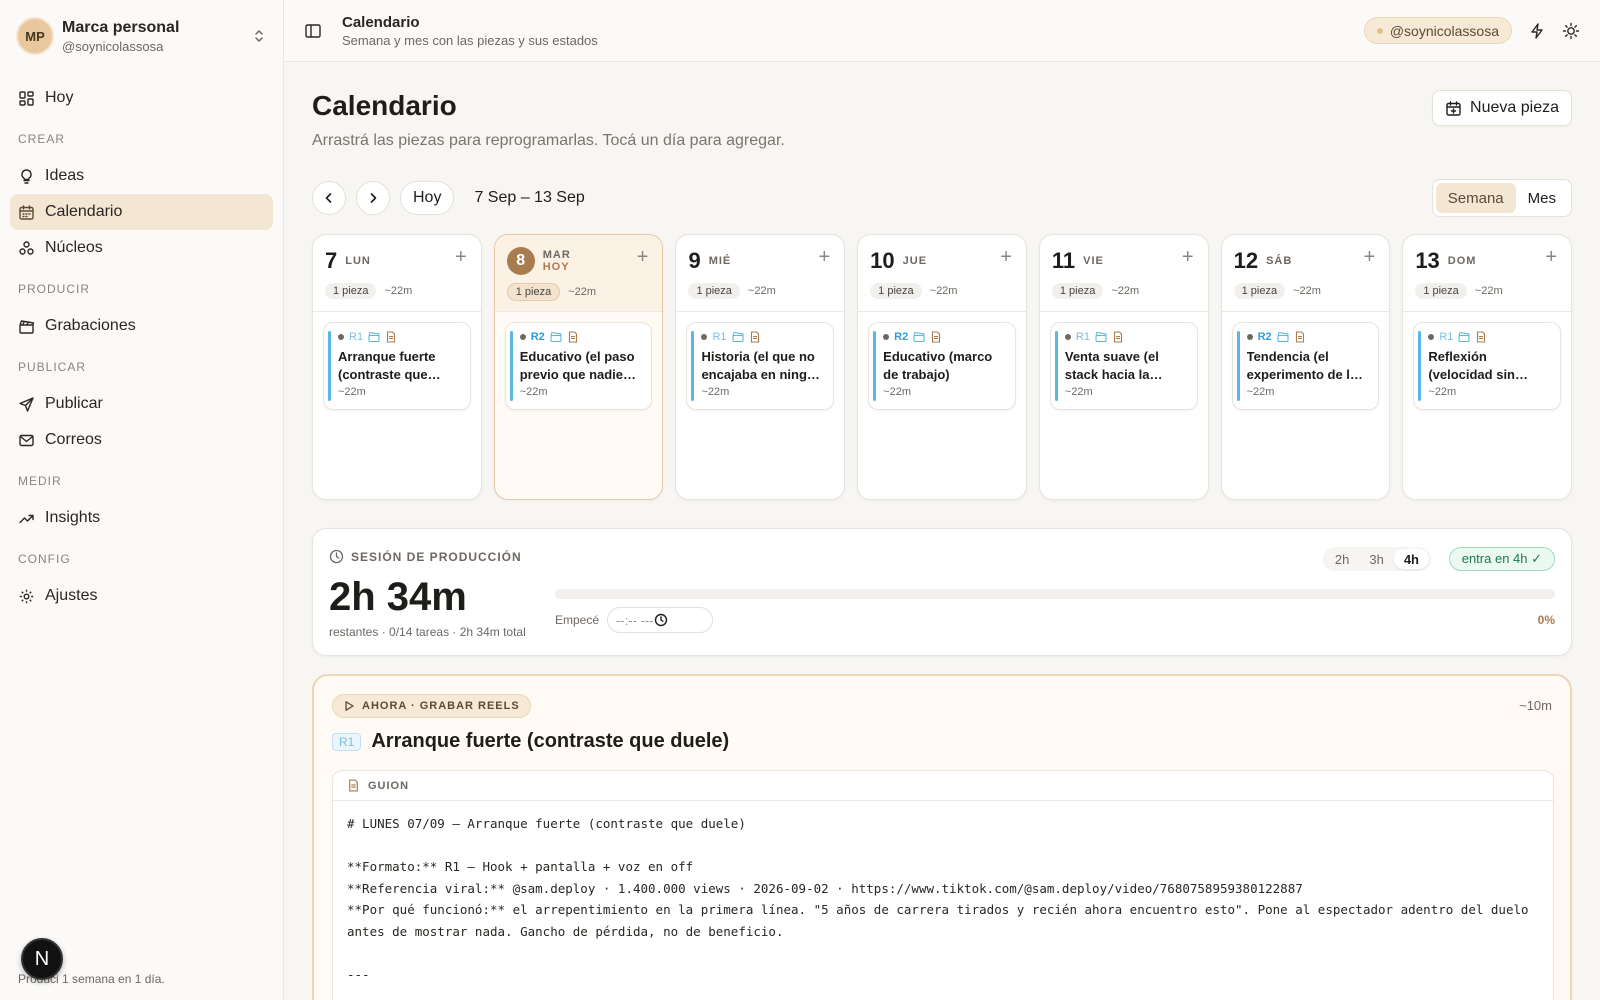 The width and height of the screenshot is (1600, 1000). What do you see at coordinates (635, 620) in the screenshot?
I see `start-time-placeholder: --:-- ---` at bounding box center [635, 620].